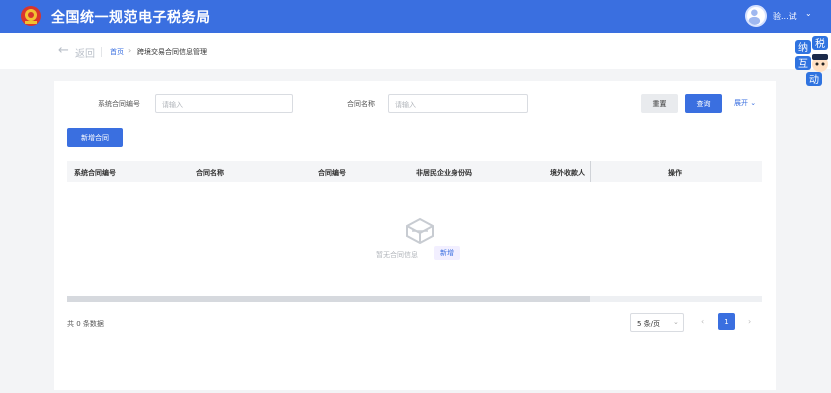 The width and height of the screenshot is (831, 393). What do you see at coordinates (414, 171) in the screenshot?
I see `table-header` at bounding box center [414, 171].